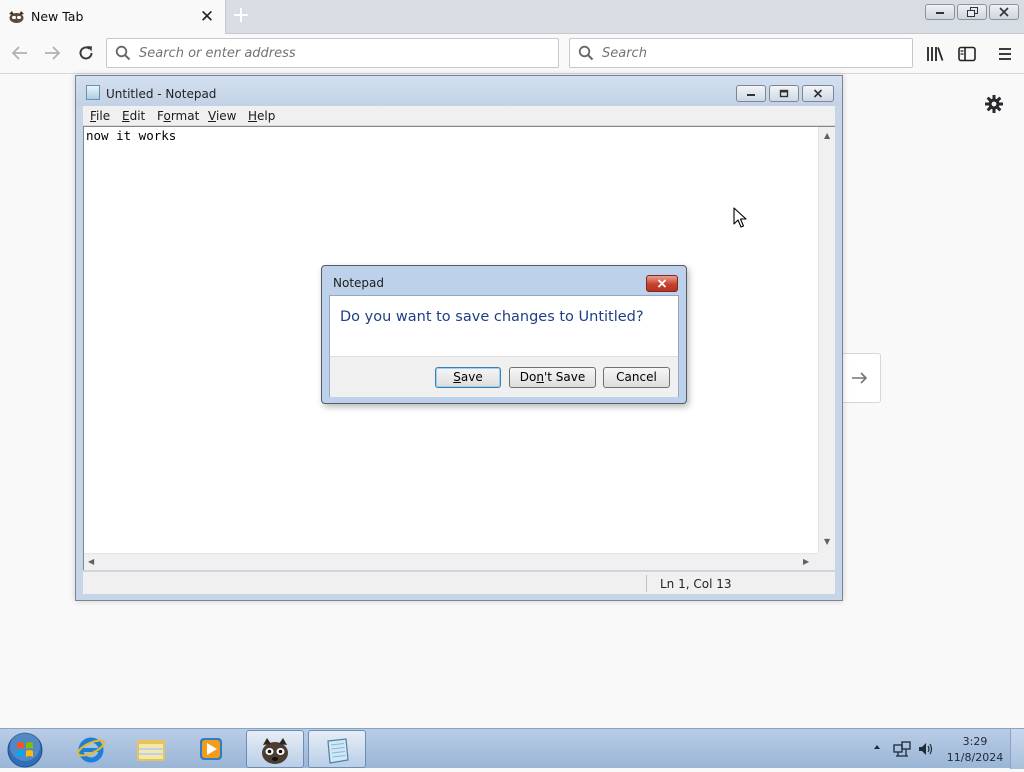 The height and width of the screenshot is (772, 1024). I want to click on internet-explorer-icon, so click(91, 749).